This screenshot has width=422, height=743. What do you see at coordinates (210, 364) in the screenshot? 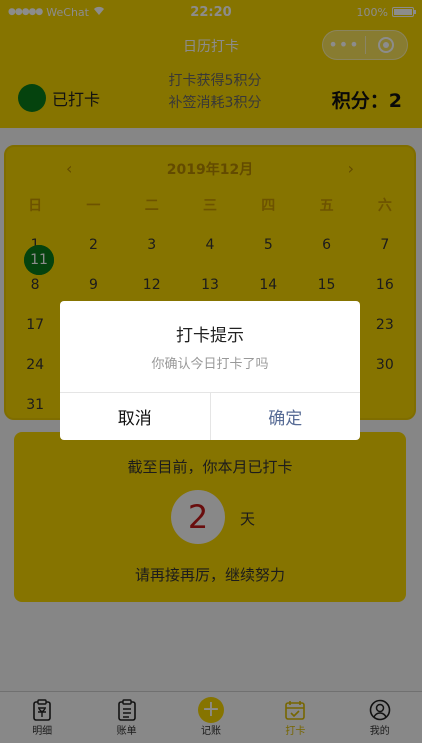
I see `dialog-message: 你确认今日打卡了吗` at bounding box center [210, 364].